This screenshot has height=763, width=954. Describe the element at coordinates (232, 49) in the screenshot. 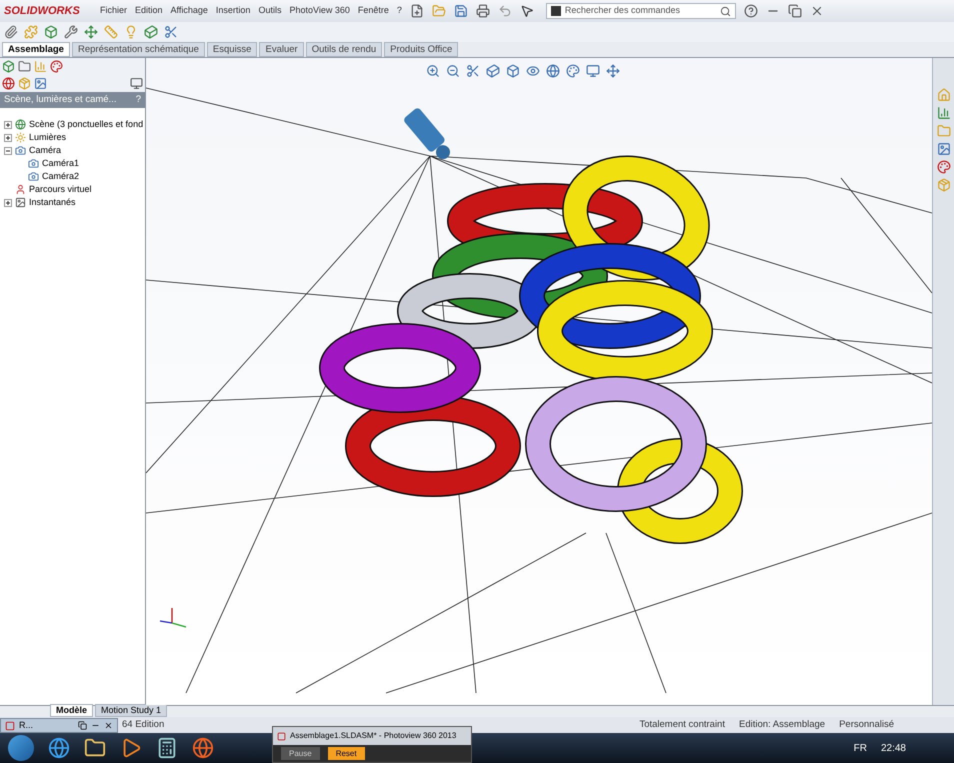

I see `ribbon-tab: Esquisse` at that location.